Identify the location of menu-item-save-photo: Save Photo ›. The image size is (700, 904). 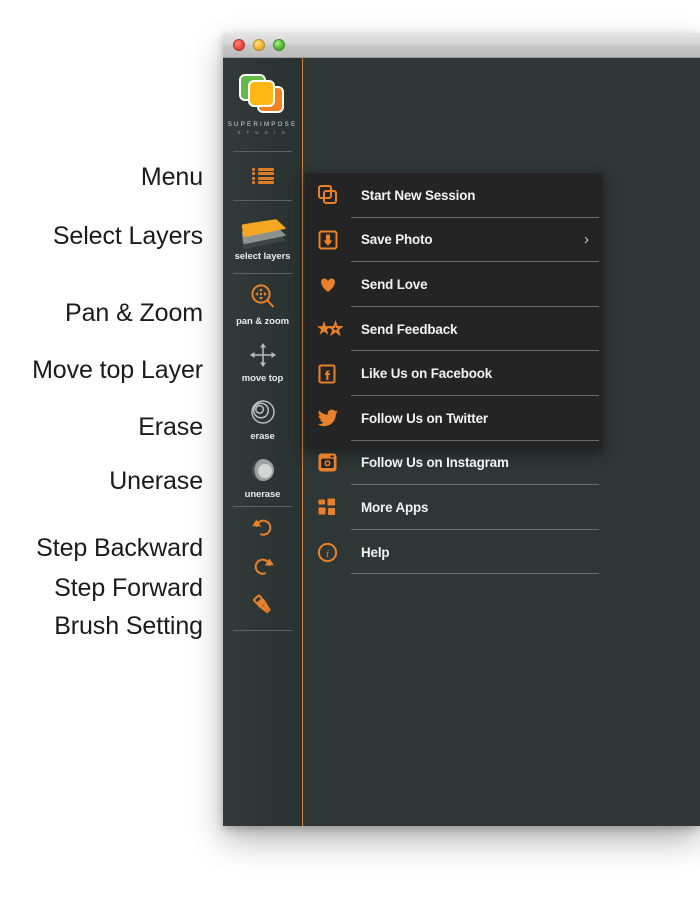
(454, 240).